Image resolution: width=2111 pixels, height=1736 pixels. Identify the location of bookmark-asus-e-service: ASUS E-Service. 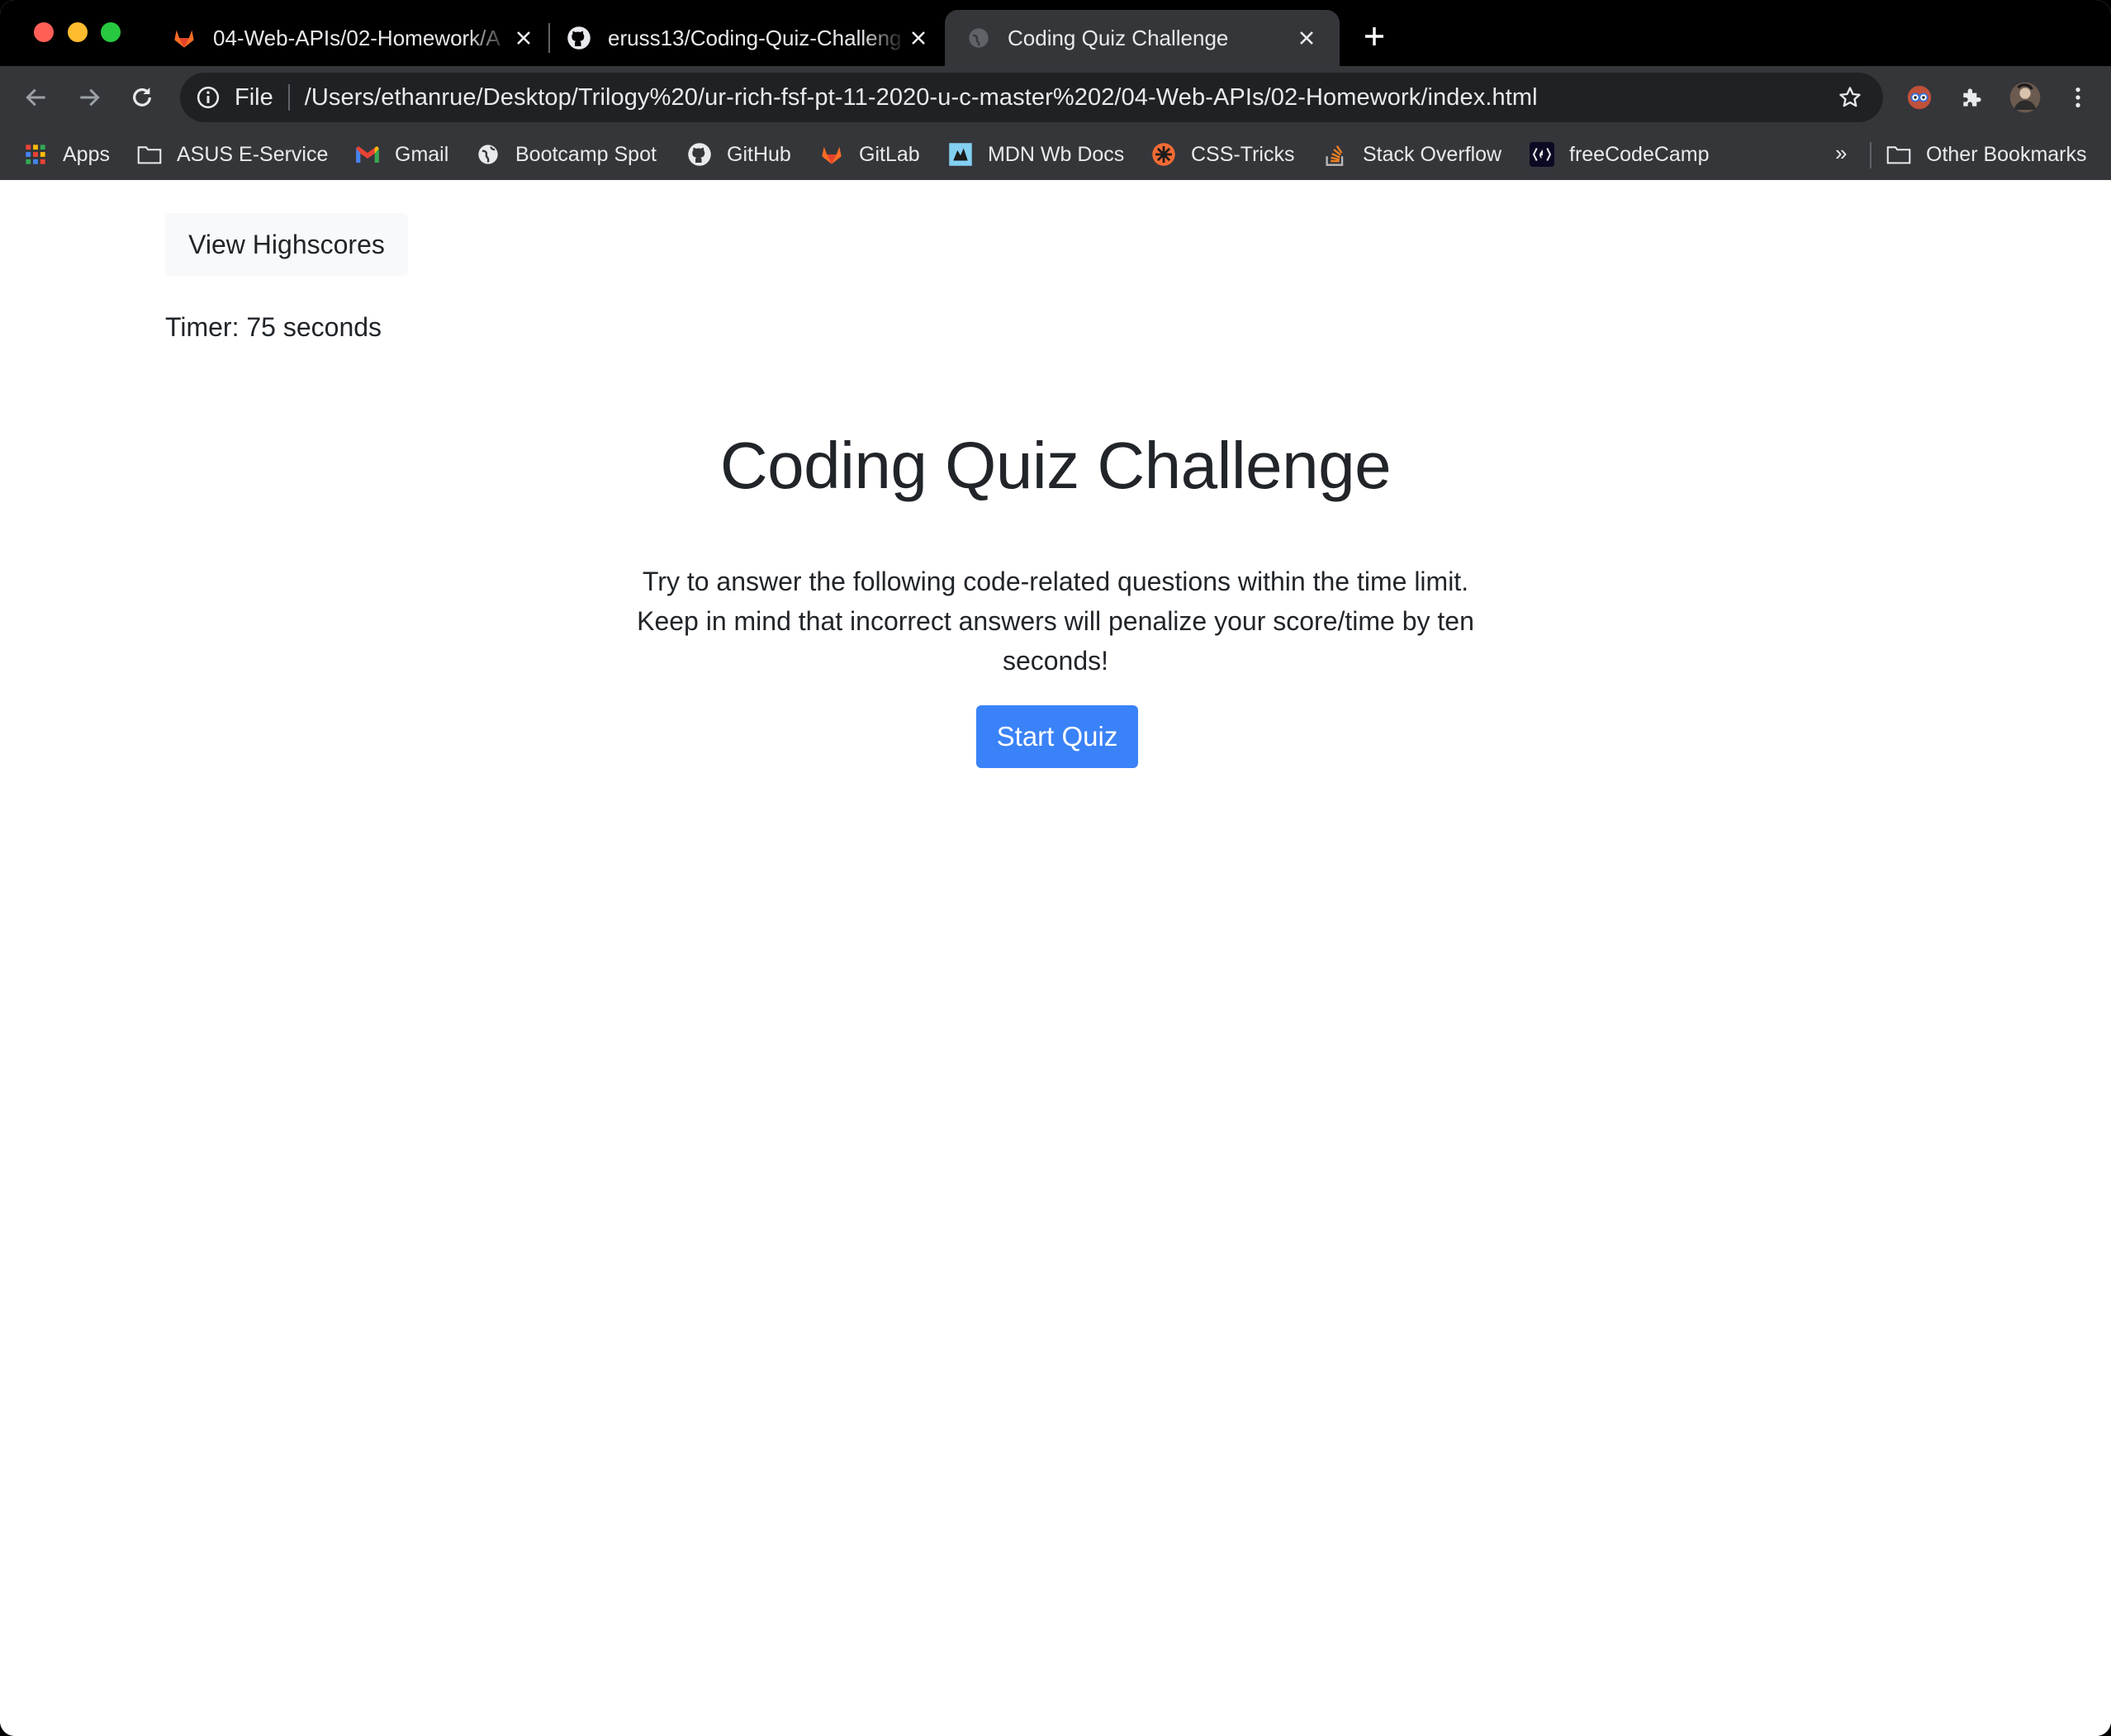
(232, 154).